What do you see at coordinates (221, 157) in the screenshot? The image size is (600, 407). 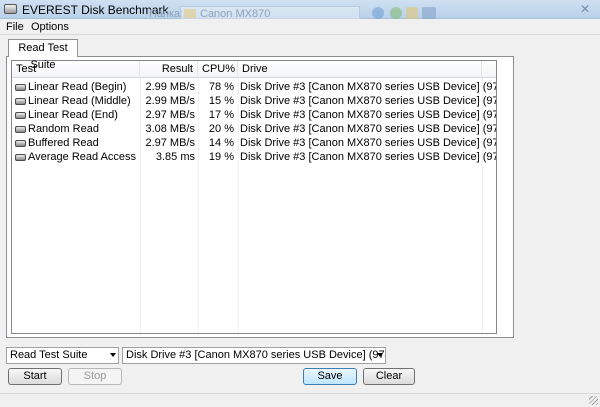 I see `cell-cpu: 19 %` at bounding box center [221, 157].